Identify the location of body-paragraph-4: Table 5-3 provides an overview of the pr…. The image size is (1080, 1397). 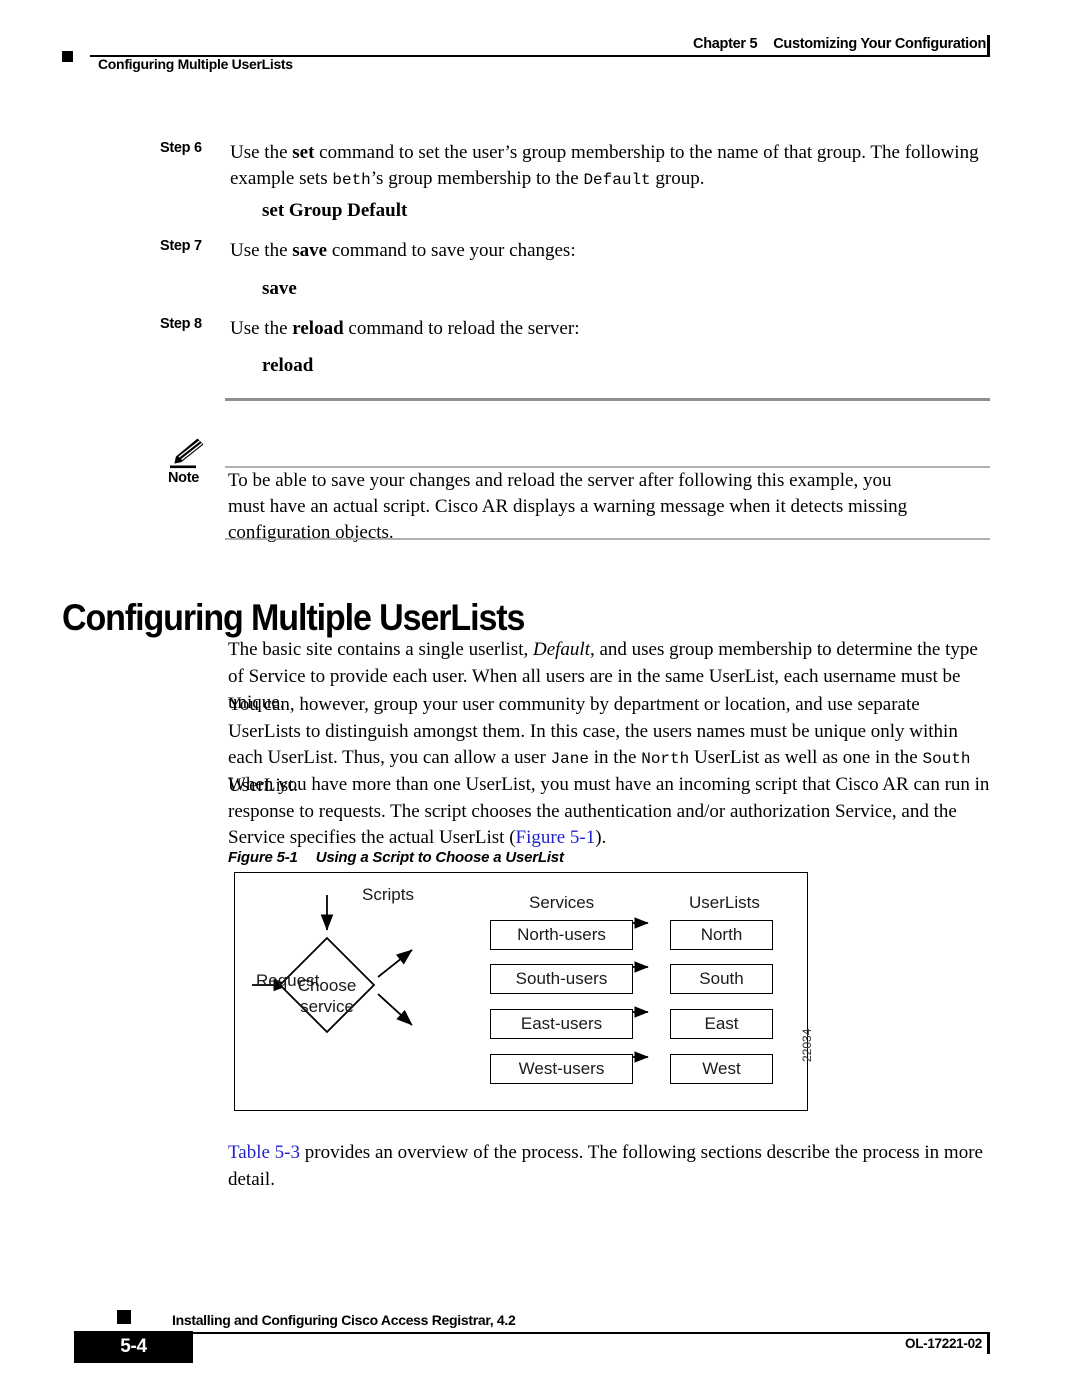
(605, 1166).